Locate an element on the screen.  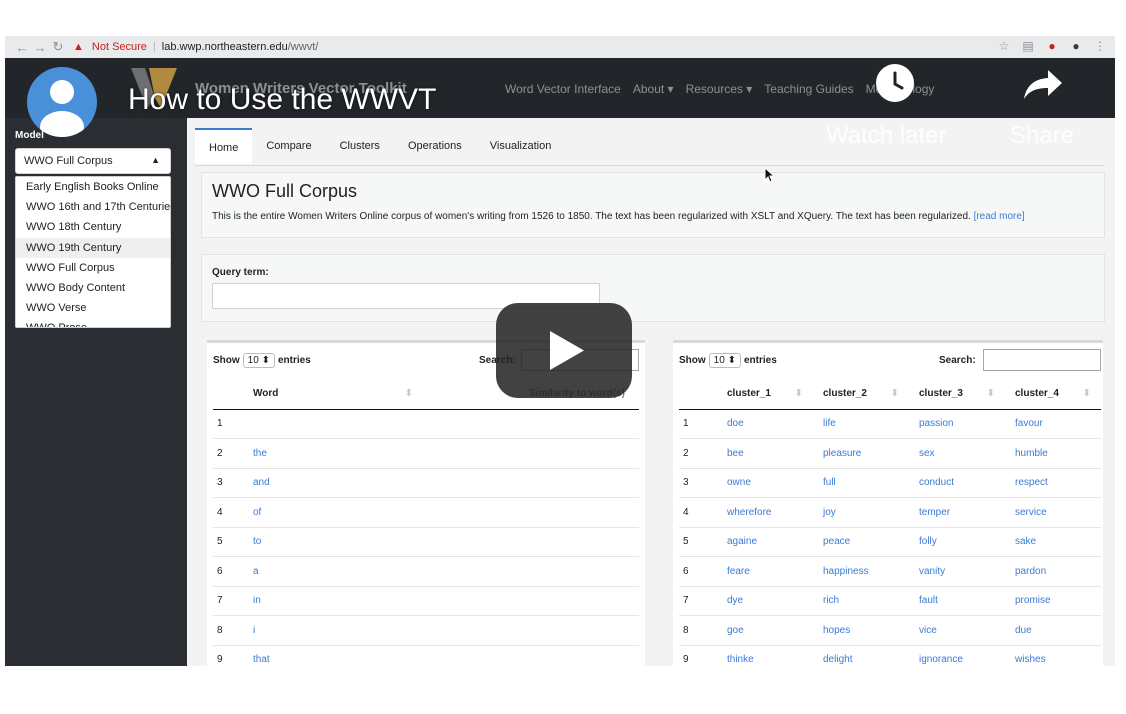
cluster-word-cell: doe is located at coordinates (765, 424).